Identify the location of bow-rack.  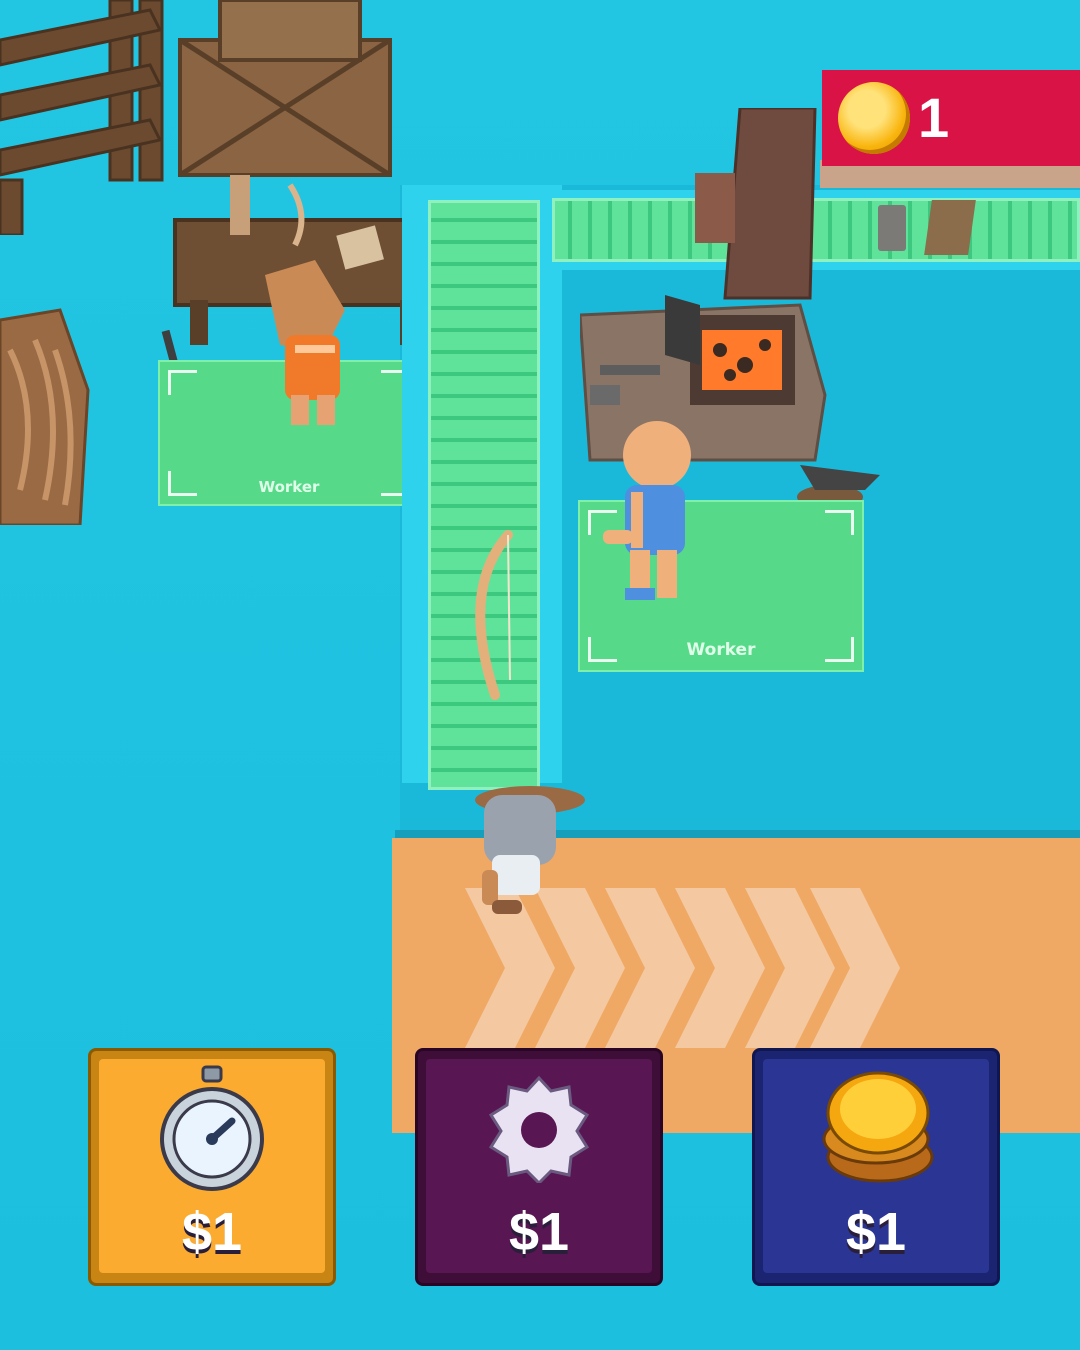
(45, 408).